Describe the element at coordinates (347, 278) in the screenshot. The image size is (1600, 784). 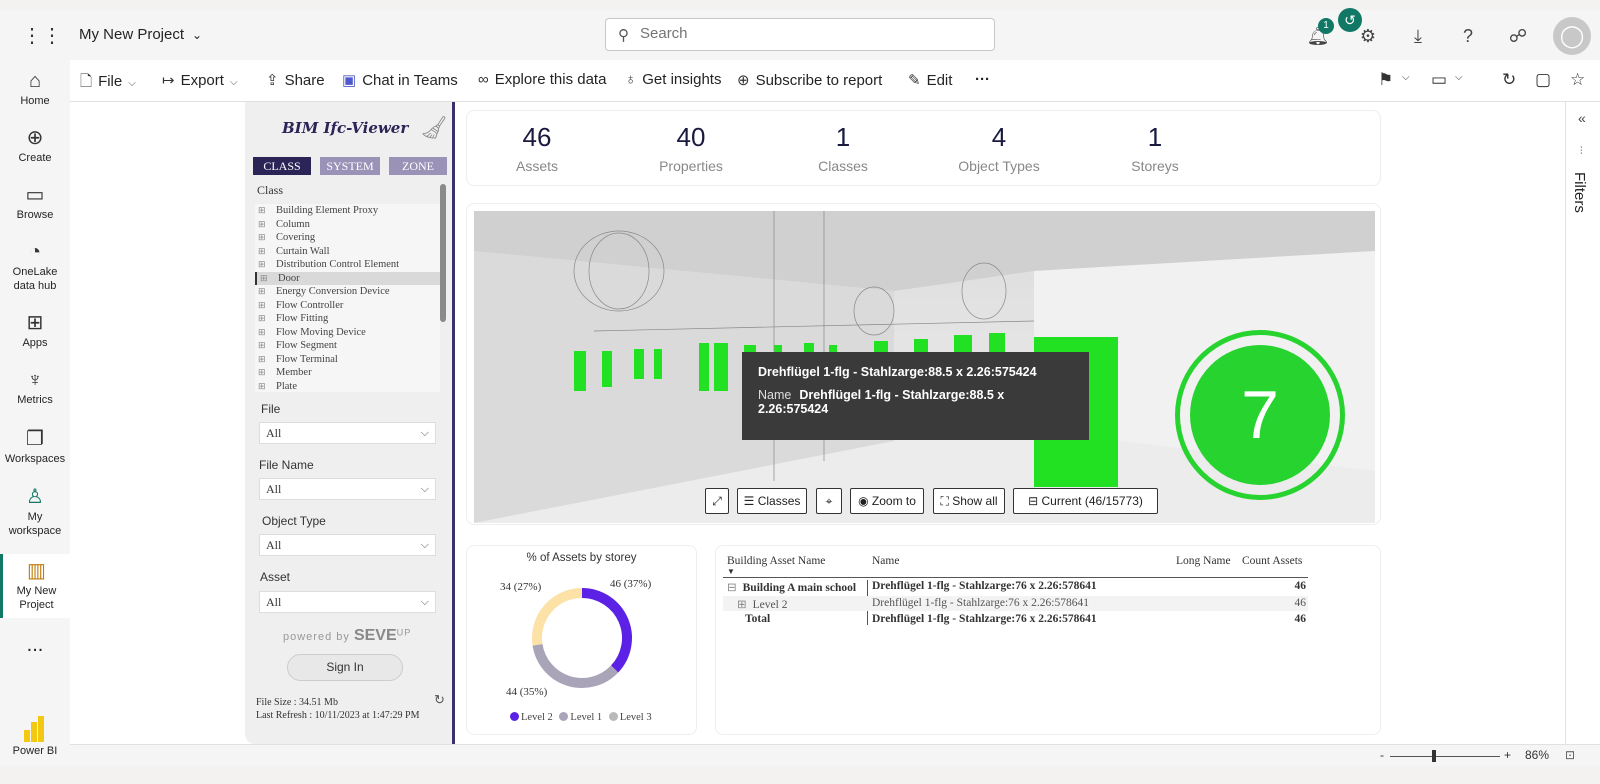
I see `class-list-item: ⊞ Door` at that location.